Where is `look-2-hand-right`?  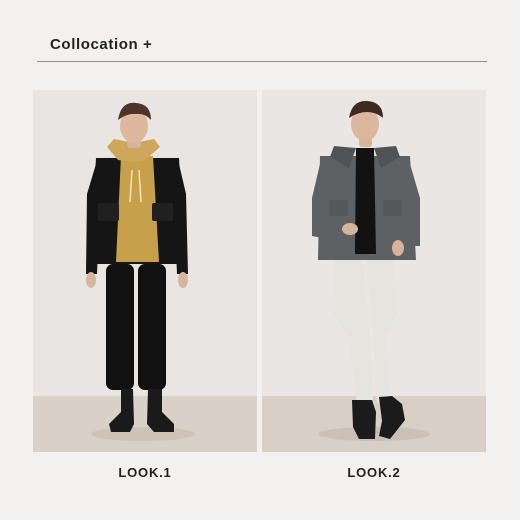
look-2-hand-right is located at coordinates (398, 248).